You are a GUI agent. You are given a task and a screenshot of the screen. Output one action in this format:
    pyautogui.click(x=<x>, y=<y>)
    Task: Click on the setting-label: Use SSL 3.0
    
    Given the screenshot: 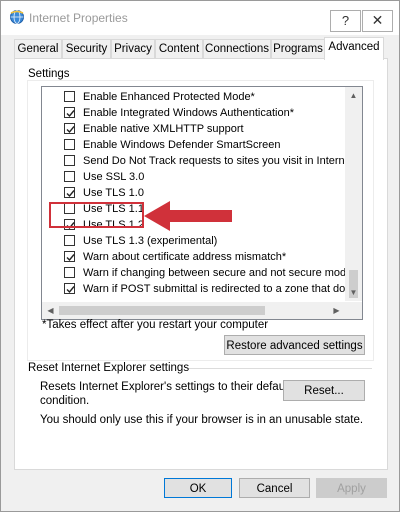 What is the action you would take?
    pyautogui.click(x=114, y=177)
    